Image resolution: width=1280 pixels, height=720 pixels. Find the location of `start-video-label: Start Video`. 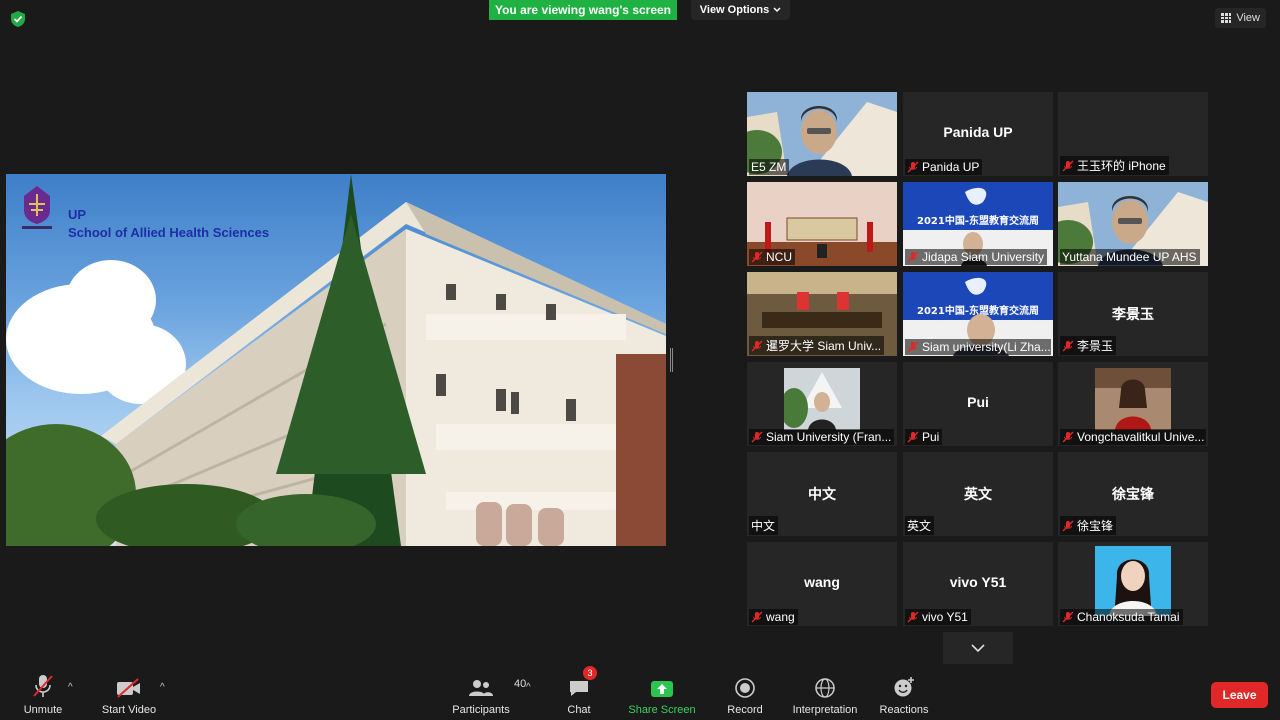

start-video-label: Start Video is located at coordinates (129, 710).